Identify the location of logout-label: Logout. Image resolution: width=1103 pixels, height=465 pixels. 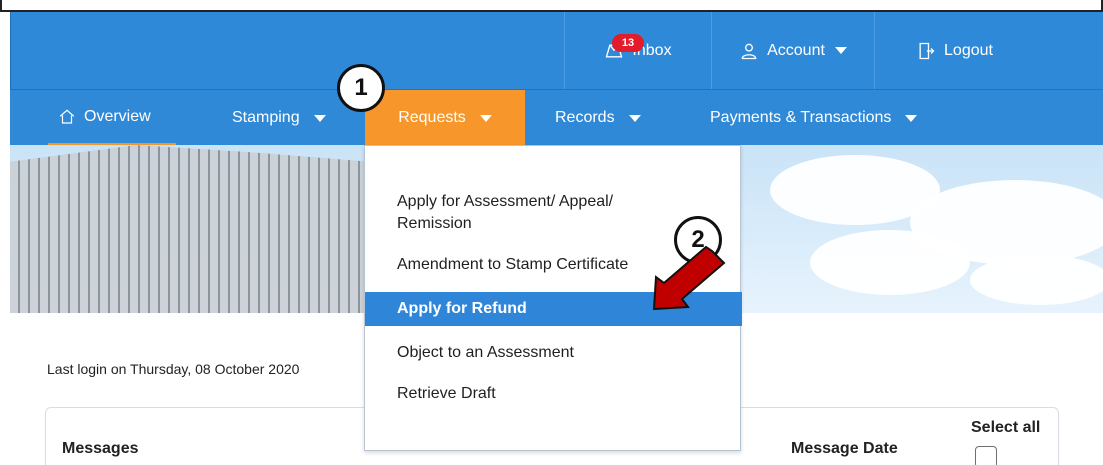
(968, 50).